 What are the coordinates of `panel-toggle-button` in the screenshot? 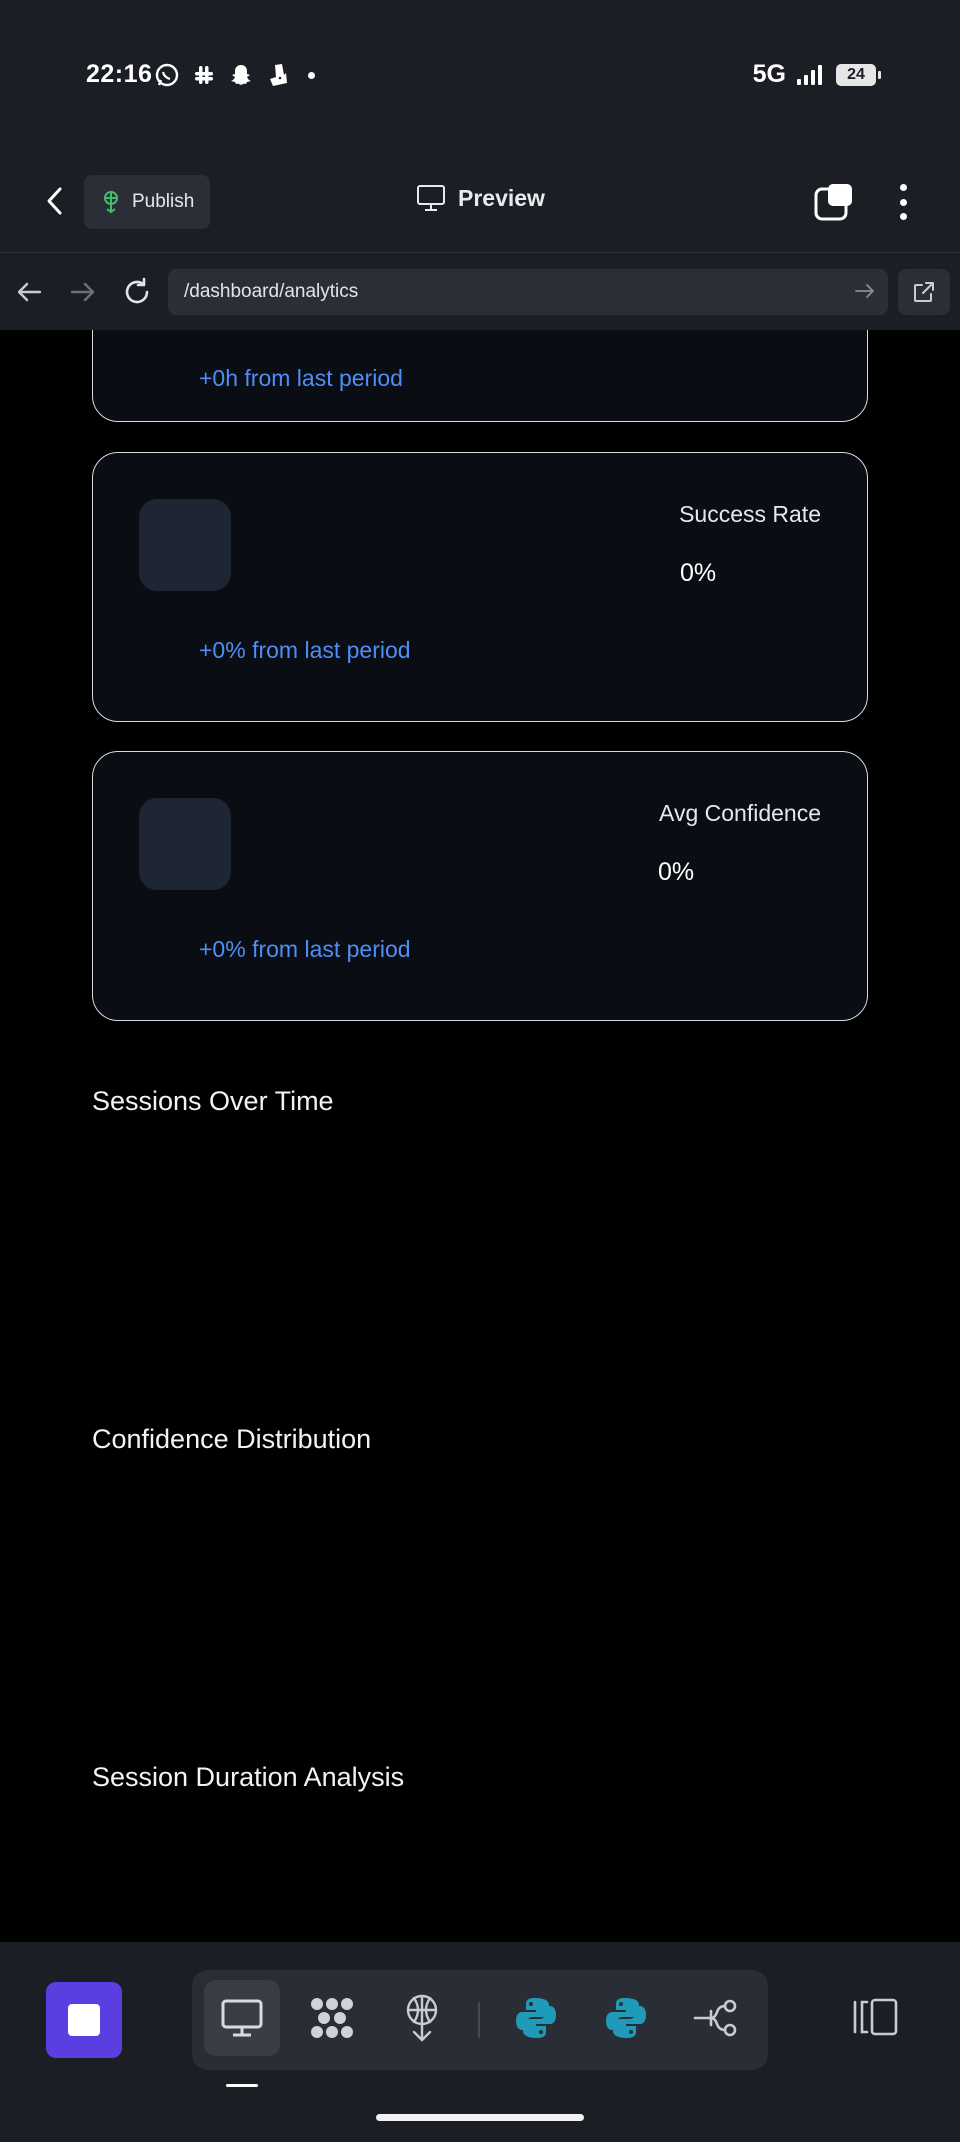 It's located at (875, 2017).